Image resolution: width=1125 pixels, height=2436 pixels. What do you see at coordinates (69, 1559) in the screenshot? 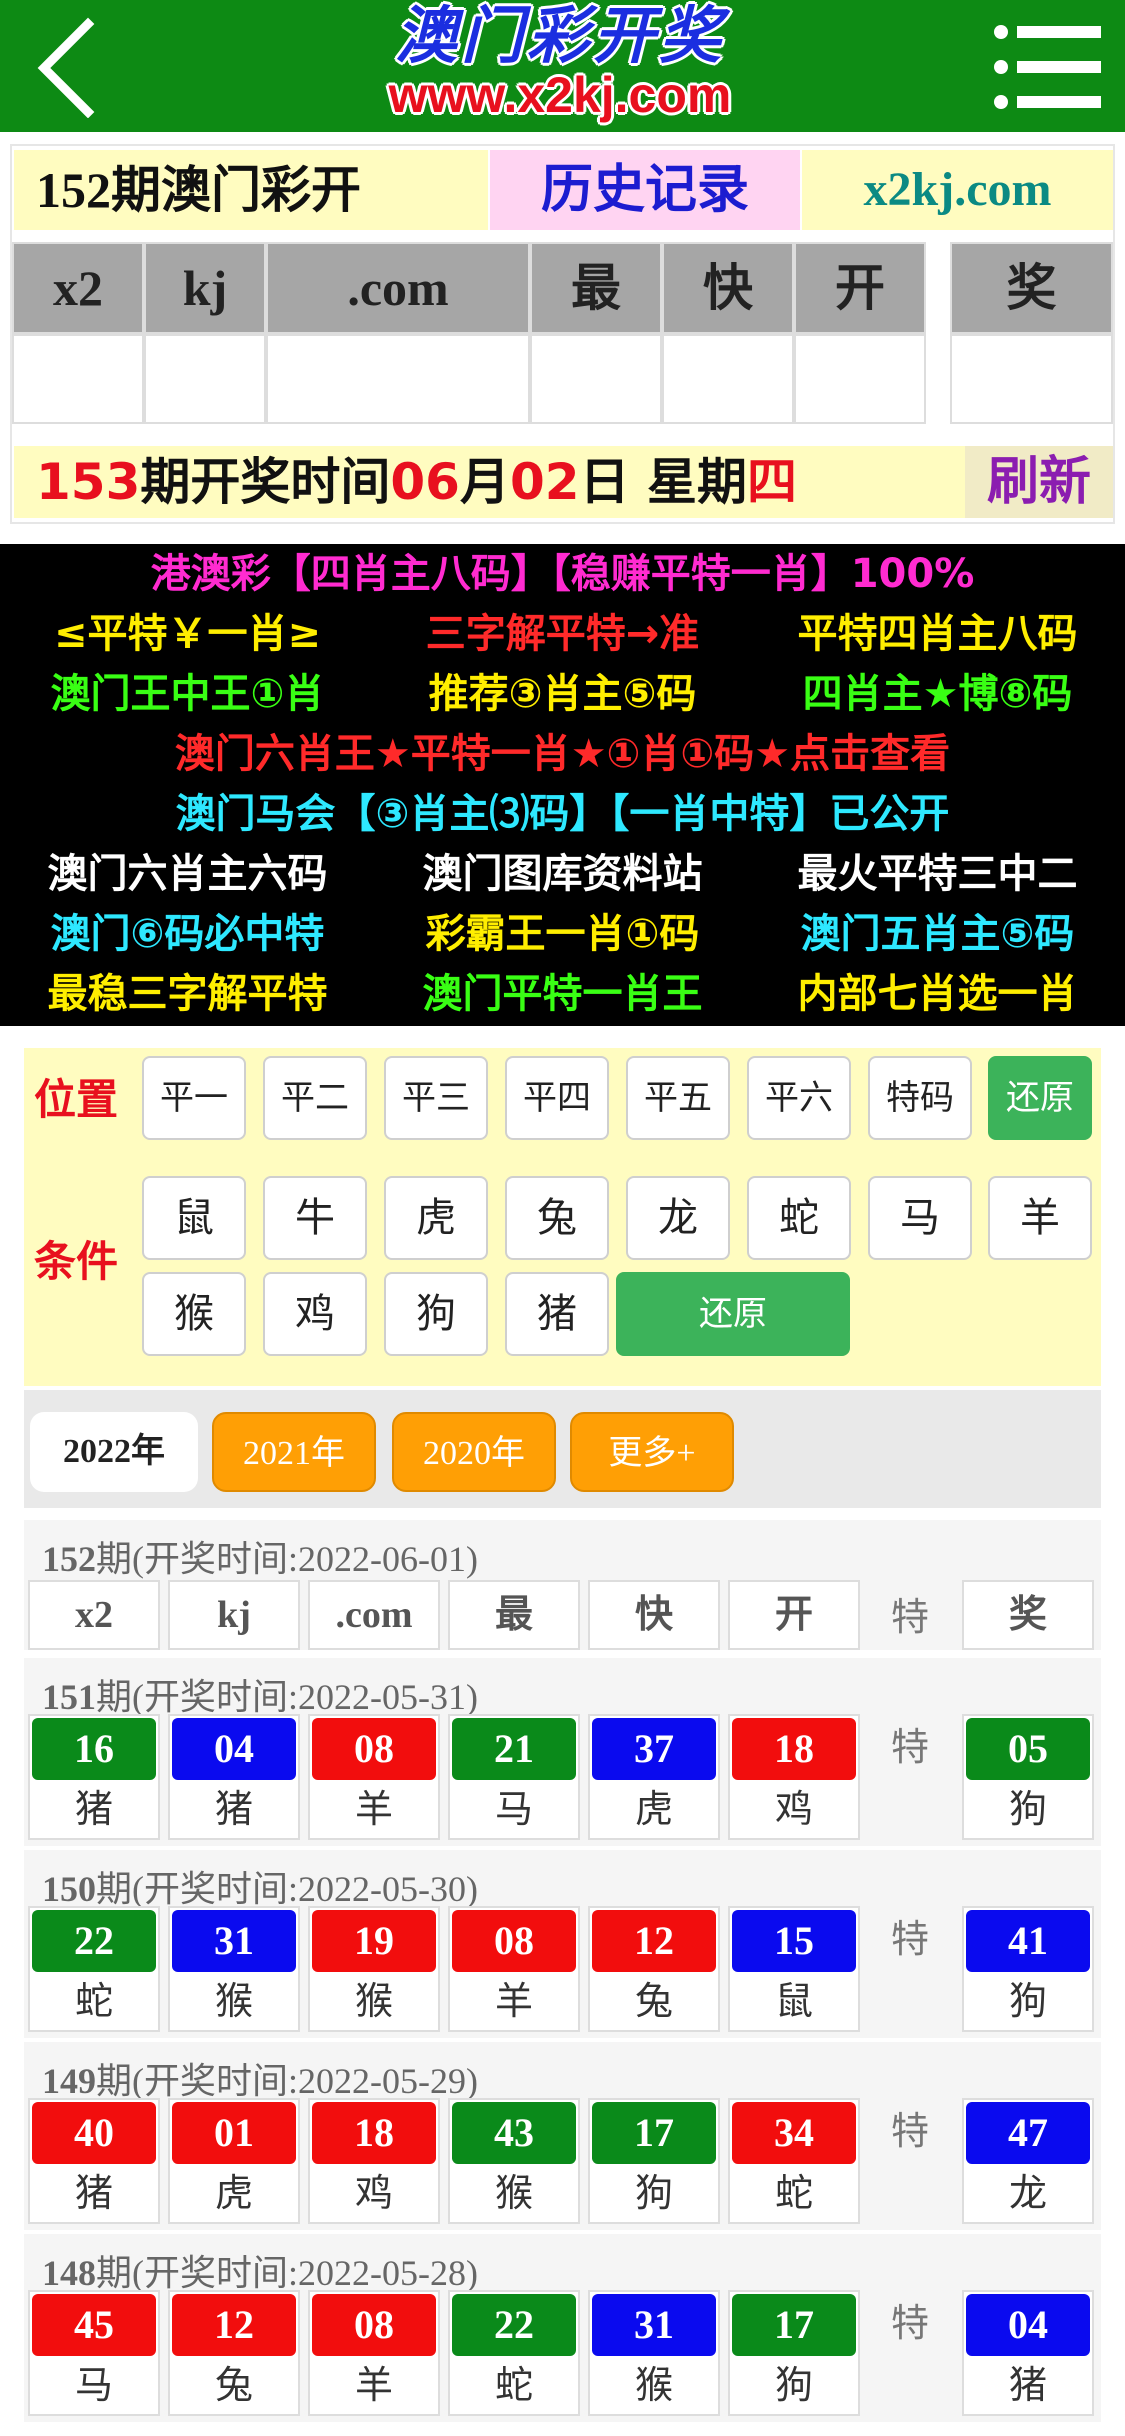
I see `draw-issue: 152` at bounding box center [69, 1559].